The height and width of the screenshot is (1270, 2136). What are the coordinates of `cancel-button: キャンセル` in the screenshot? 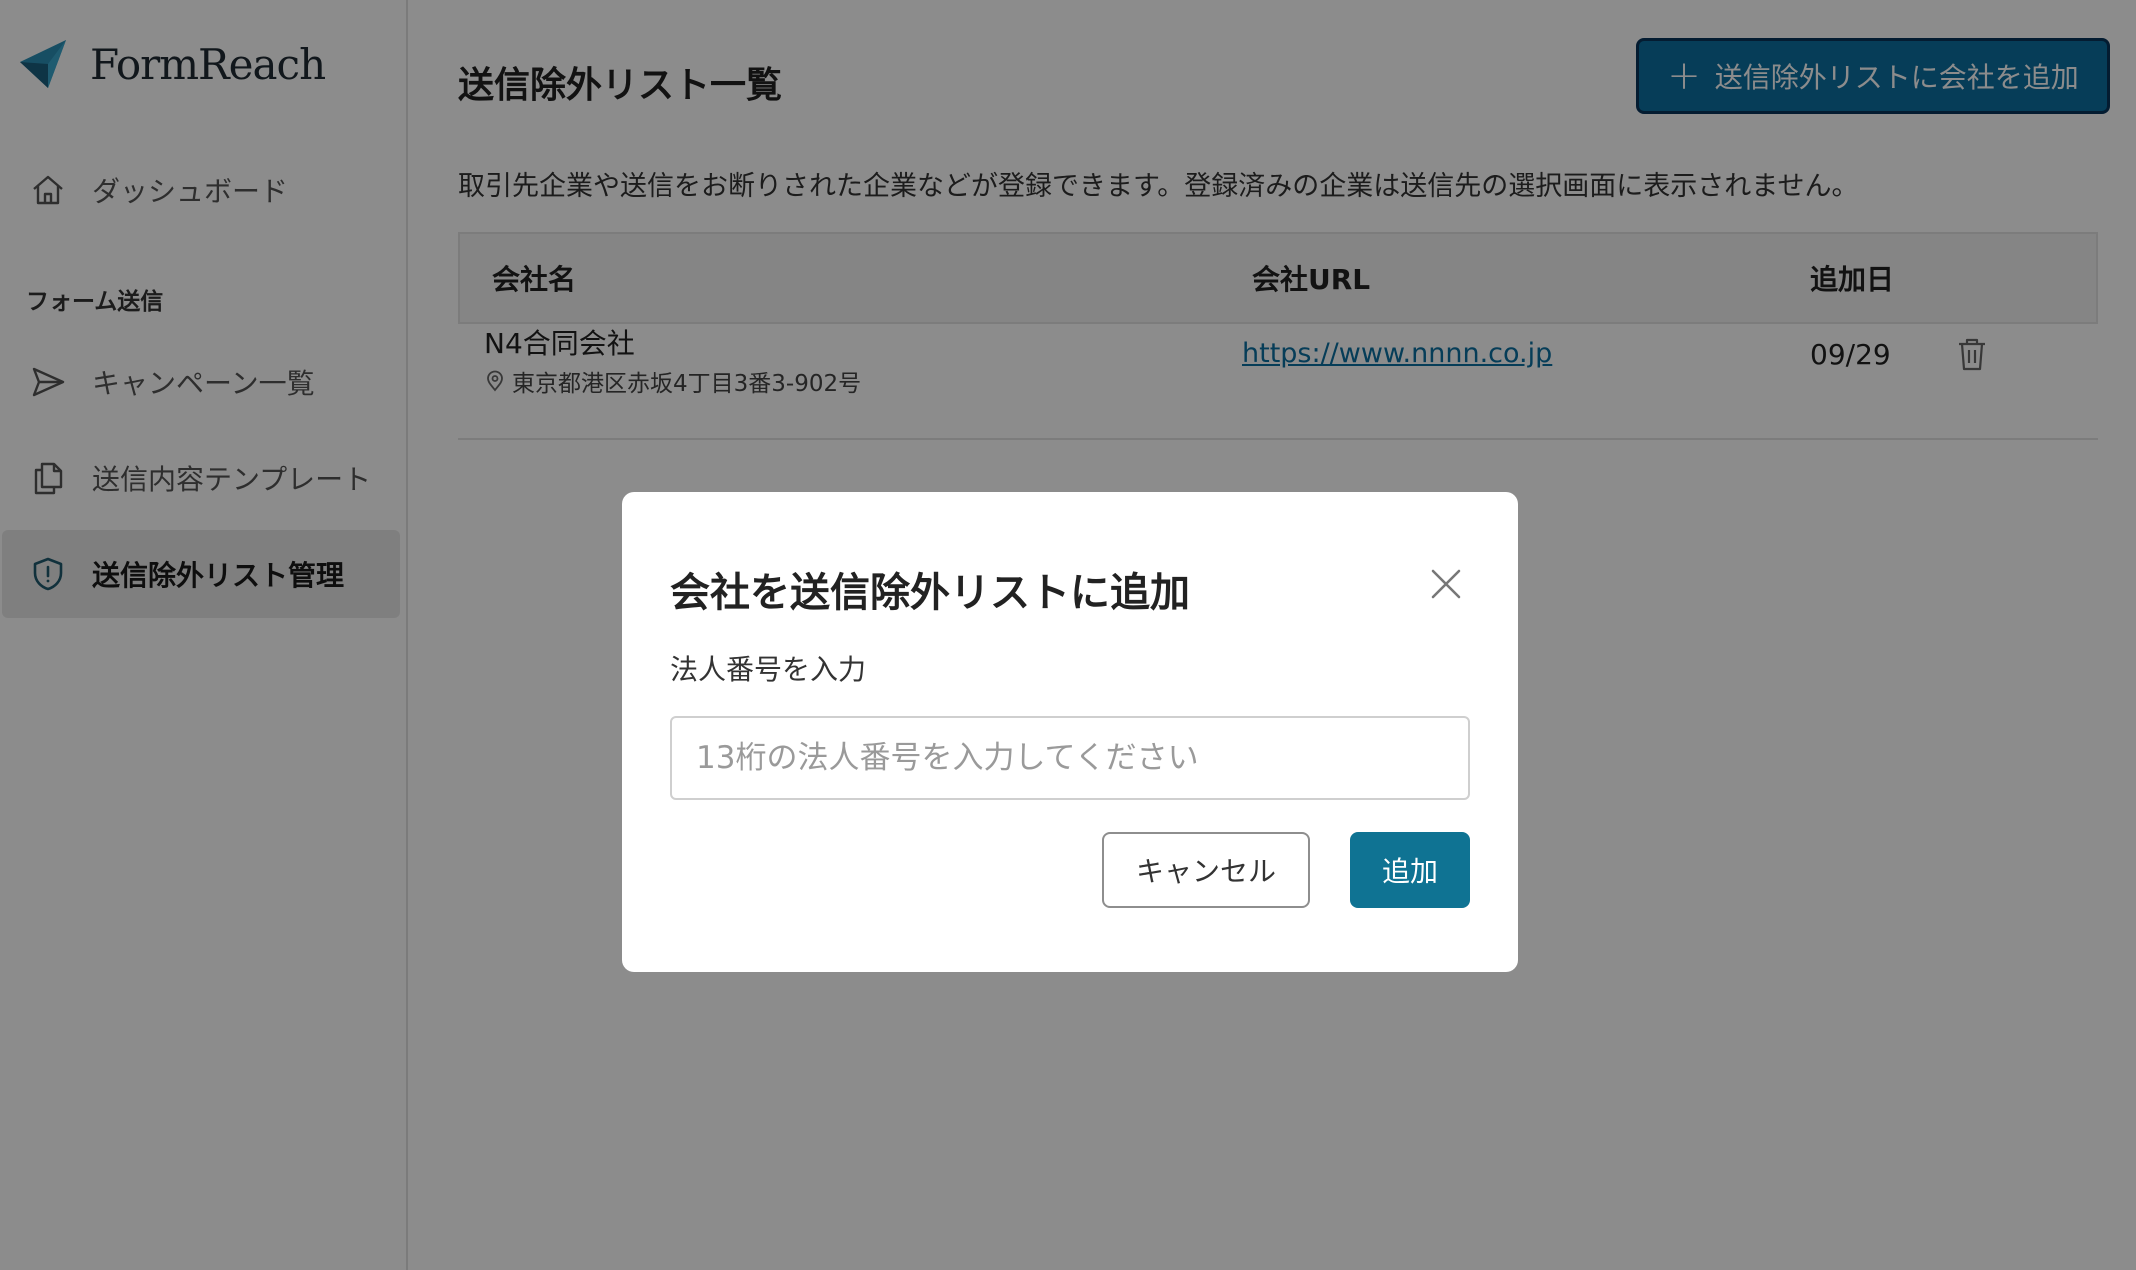 It's located at (1206, 870).